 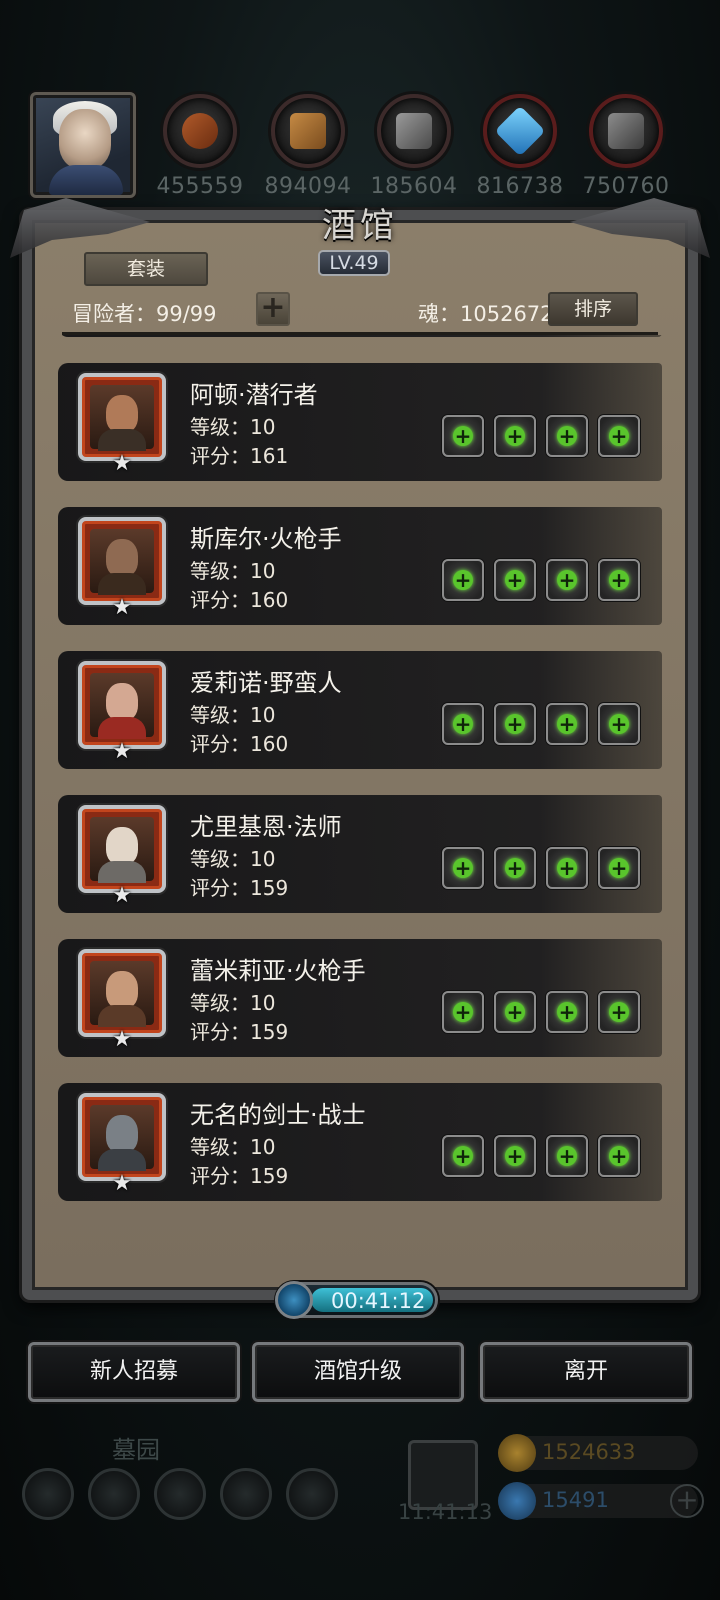 I want to click on resource-ore: 455559, so click(x=200, y=149).